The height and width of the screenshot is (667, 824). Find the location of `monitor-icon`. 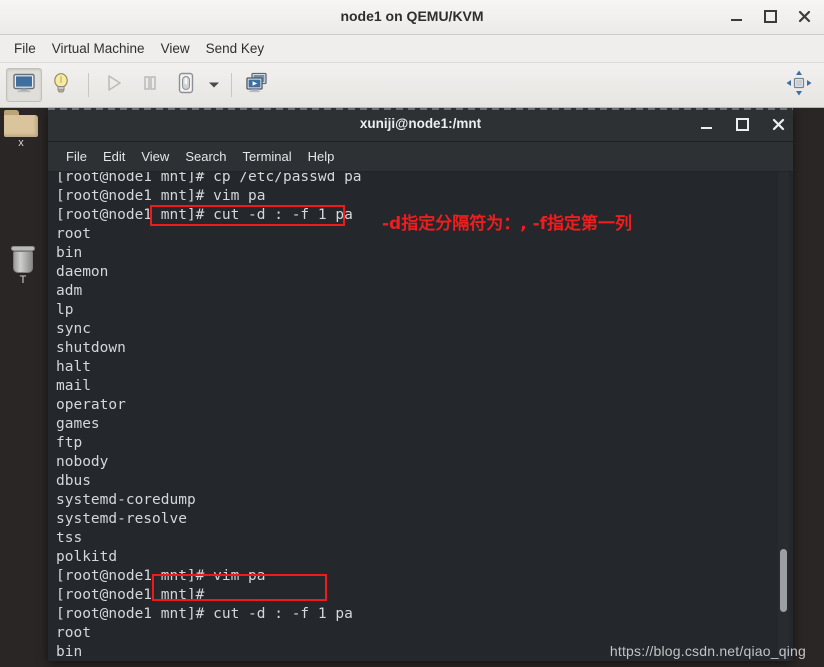

monitor-icon is located at coordinates (24, 85).